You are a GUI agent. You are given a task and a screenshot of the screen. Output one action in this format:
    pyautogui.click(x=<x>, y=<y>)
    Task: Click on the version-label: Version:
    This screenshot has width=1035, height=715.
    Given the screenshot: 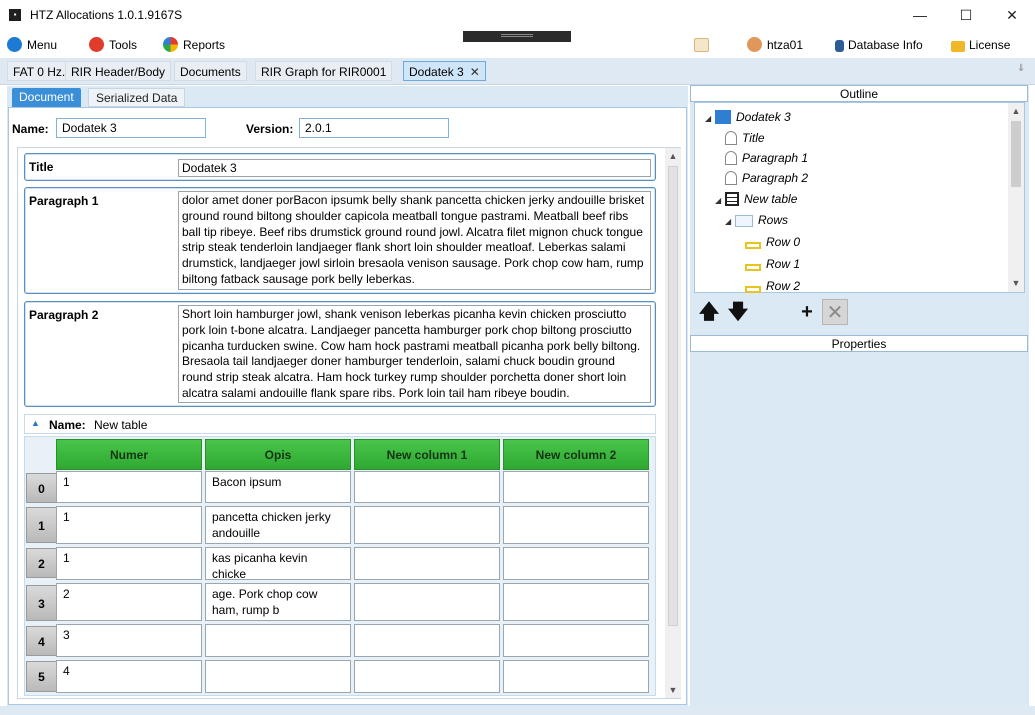 What is the action you would take?
    pyautogui.click(x=270, y=129)
    